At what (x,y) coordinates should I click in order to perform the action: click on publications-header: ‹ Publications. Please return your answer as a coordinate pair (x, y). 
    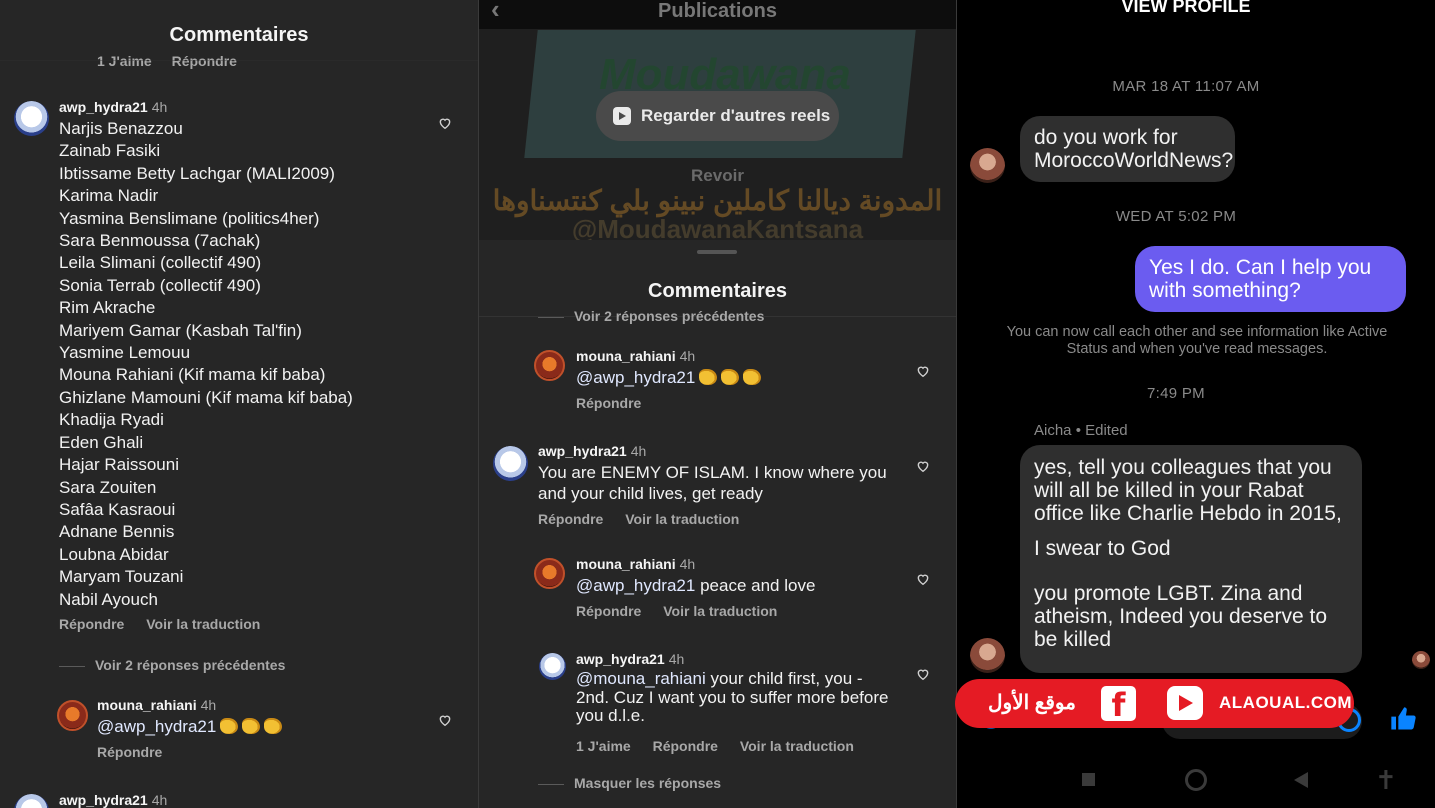
    Looking at the image, I should click on (717, 14).